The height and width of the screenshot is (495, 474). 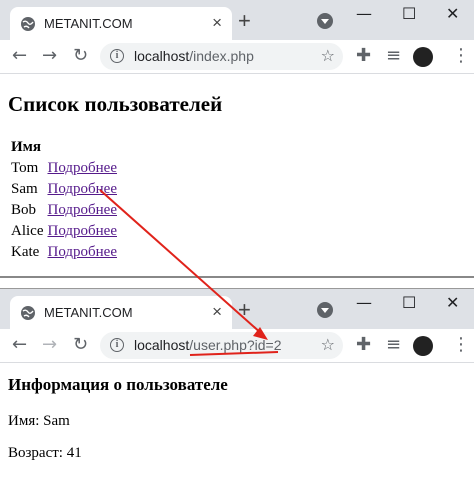 What do you see at coordinates (181, 262) in the screenshot?
I see `annotation-arrow-line` at bounding box center [181, 262].